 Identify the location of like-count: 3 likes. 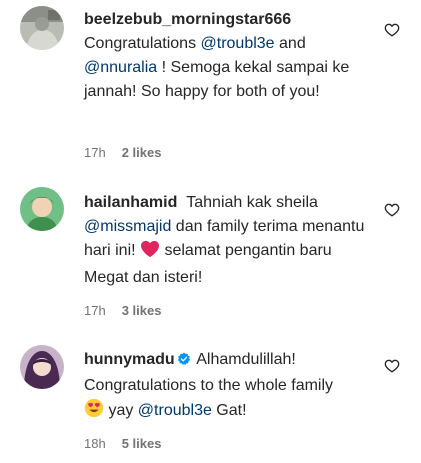
(142, 310).